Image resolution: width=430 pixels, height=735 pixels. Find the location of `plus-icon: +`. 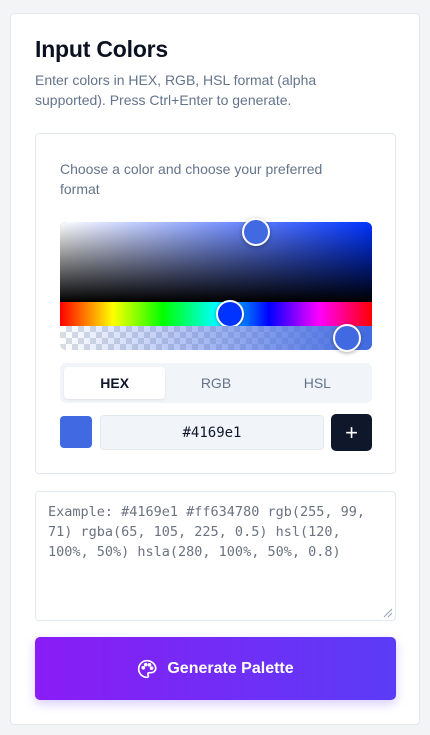

plus-icon: + is located at coordinates (351, 432).